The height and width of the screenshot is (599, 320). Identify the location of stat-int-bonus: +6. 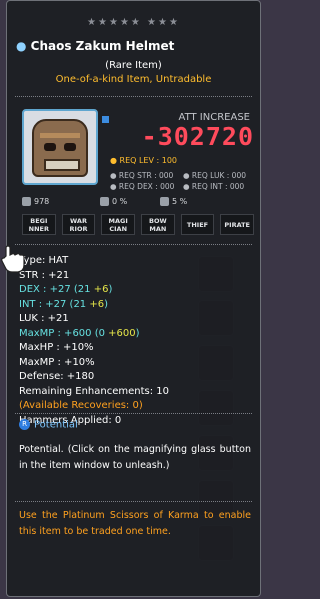
(97, 304).